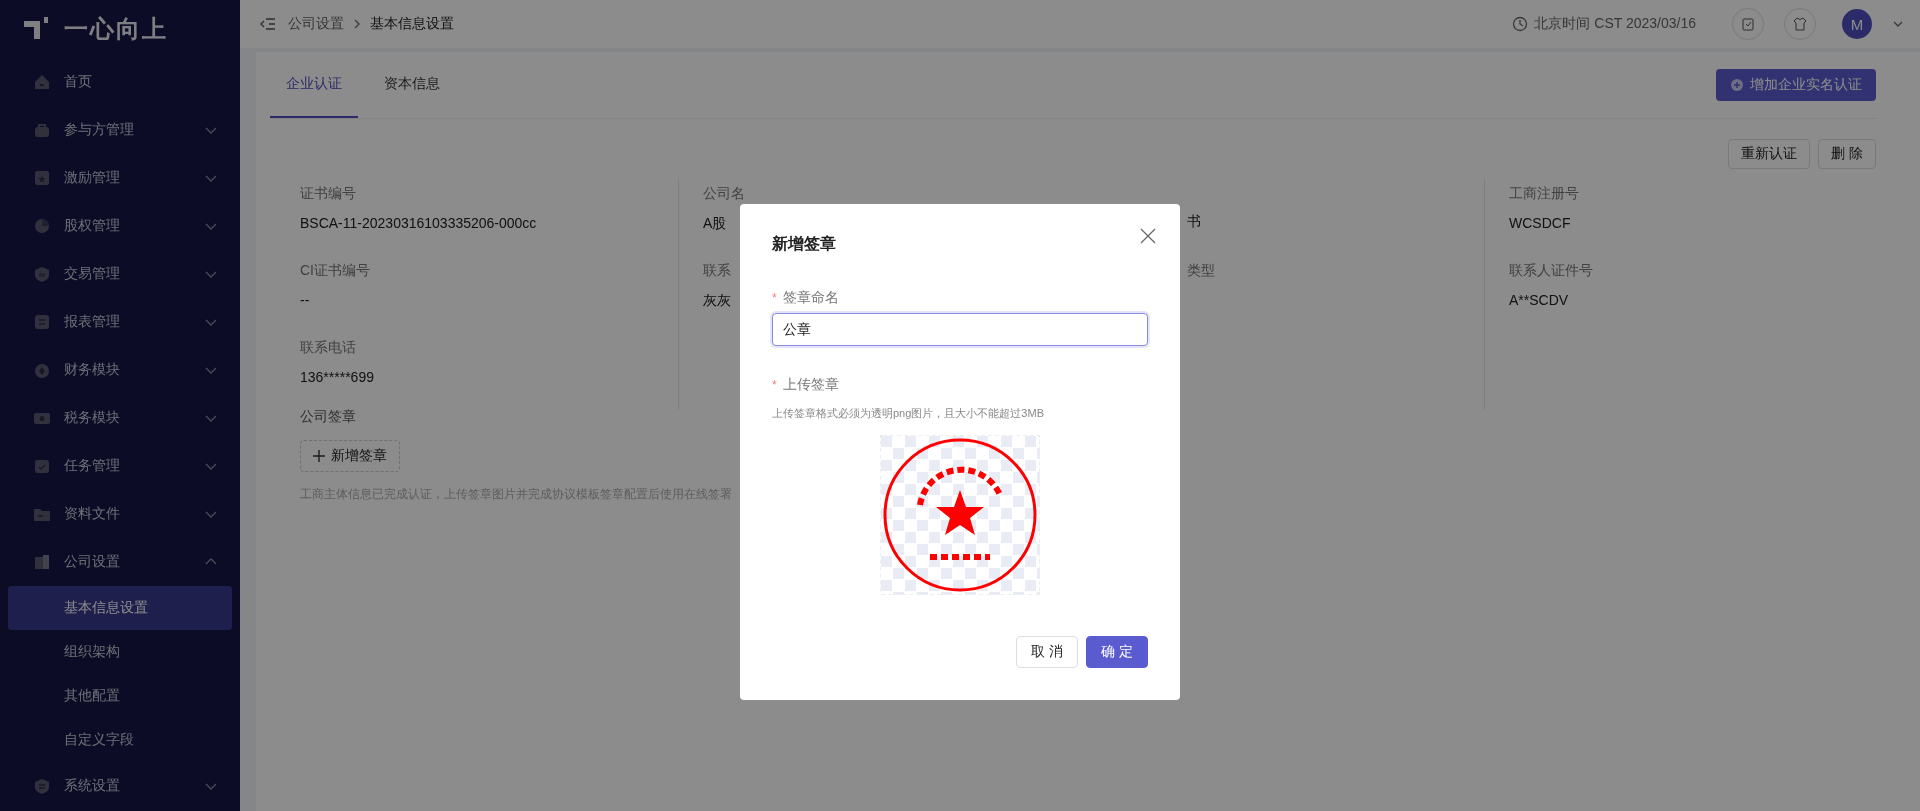  Describe the element at coordinates (810, 385) in the screenshot. I see `field-label: 上传签章` at that location.